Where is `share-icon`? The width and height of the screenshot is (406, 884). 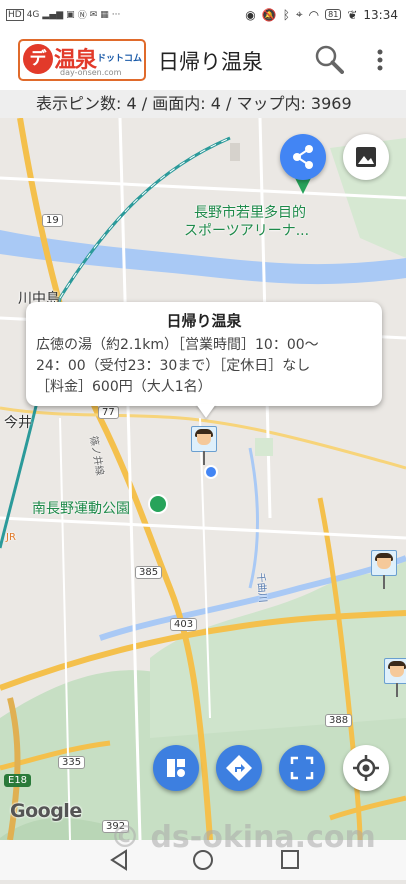 share-icon is located at coordinates (303, 157).